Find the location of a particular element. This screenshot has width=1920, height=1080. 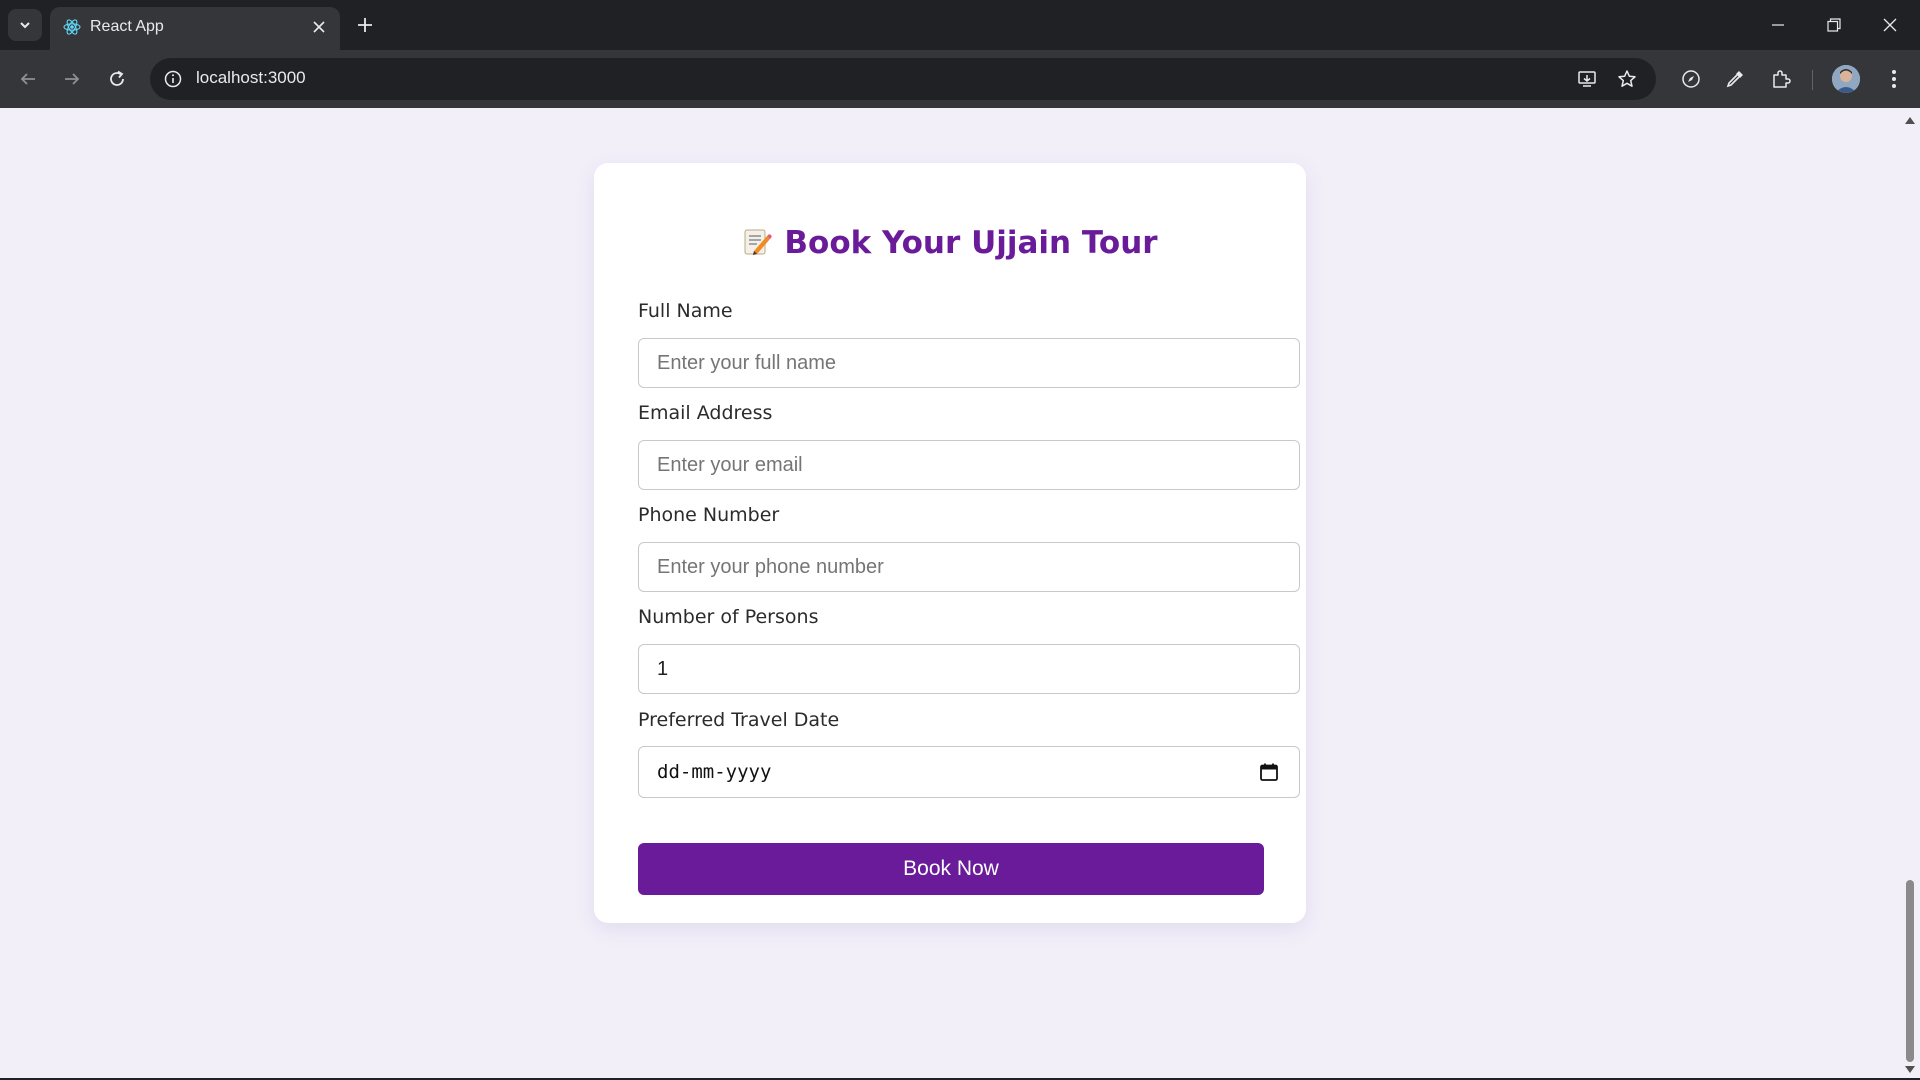

plus-icon is located at coordinates (365, 25).